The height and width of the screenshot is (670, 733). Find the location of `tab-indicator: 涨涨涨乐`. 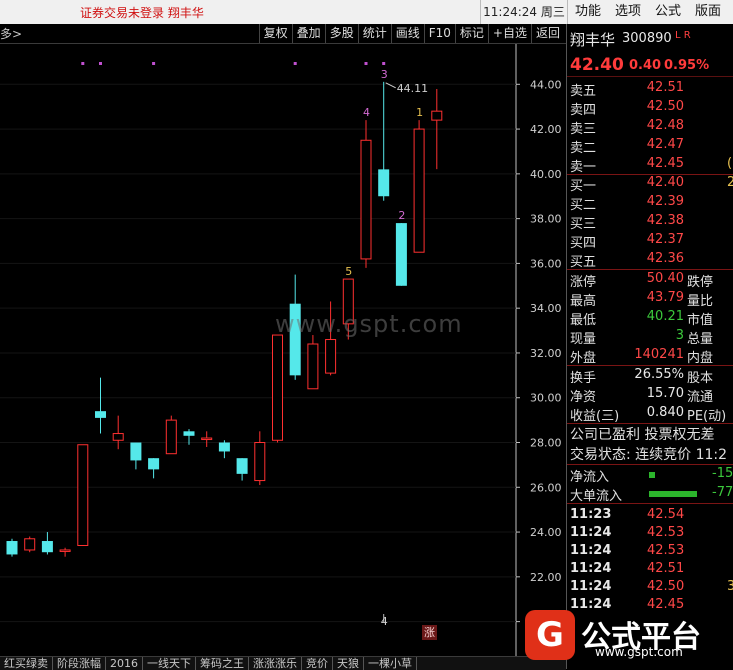

tab-indicator: 涨涨涨乐 is located at coordinates (275, 663).